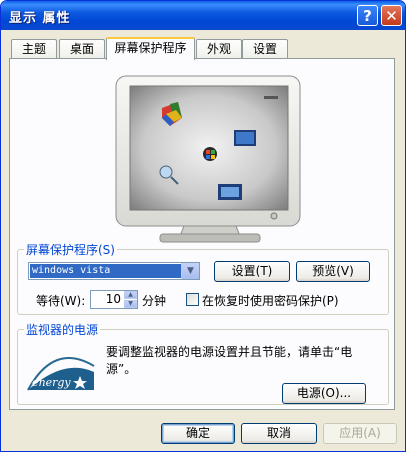  I want to click on window-title: 显示 属性, so click(40, 18).